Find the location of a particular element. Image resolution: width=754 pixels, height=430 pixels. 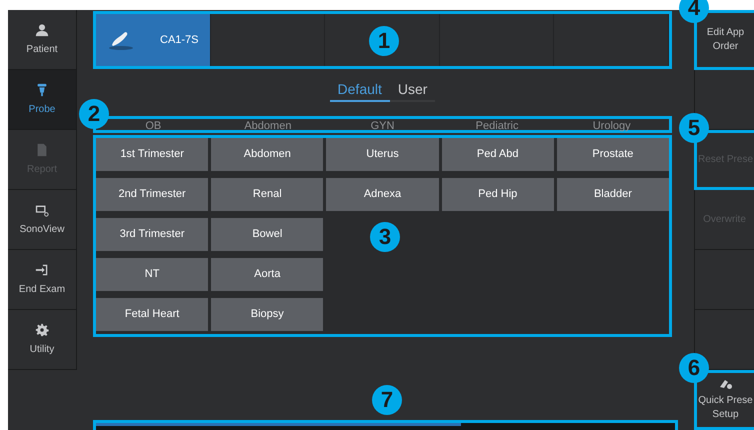

preset-button: Prostate is located at coordinates (613, 154).